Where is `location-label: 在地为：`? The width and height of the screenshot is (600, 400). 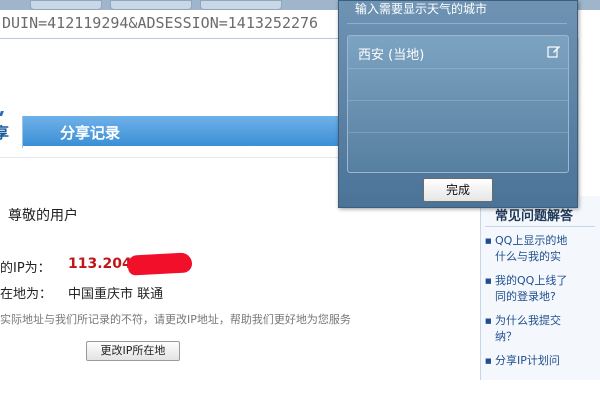
location-label: 在地为： is located at coordinates (26, 294).